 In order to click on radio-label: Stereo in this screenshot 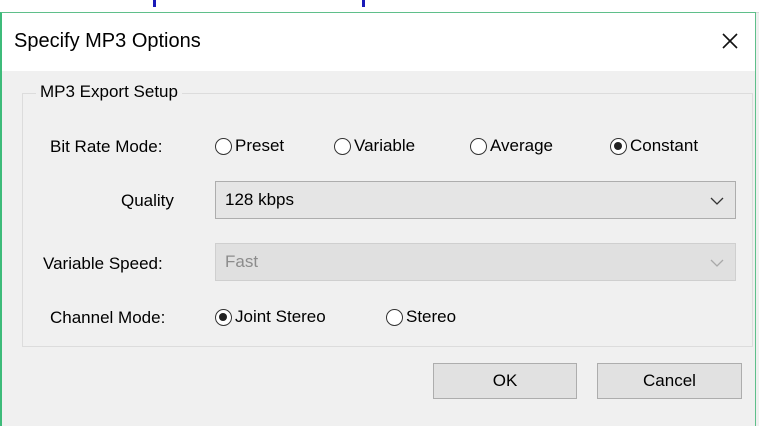, I will do `click(431, 316)`.